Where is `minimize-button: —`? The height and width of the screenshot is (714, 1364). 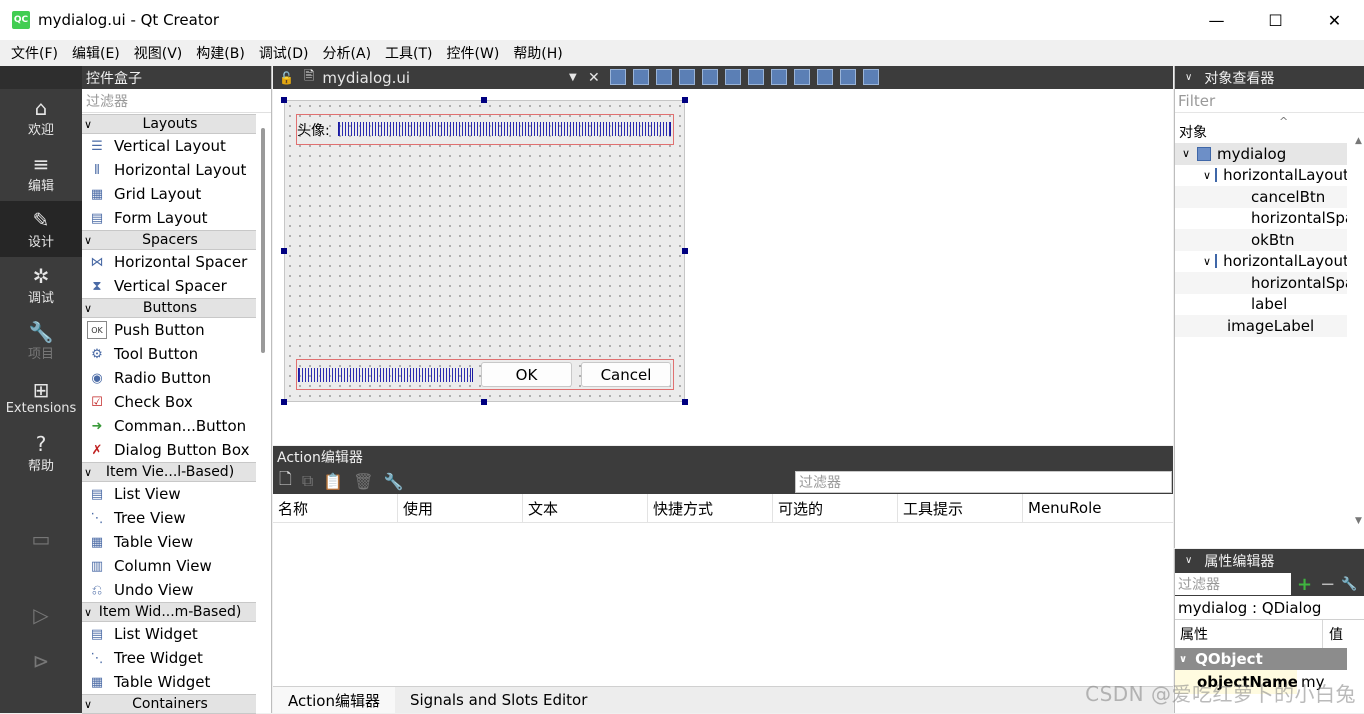
minimize-button: — is located at coordinates (1216, 20).